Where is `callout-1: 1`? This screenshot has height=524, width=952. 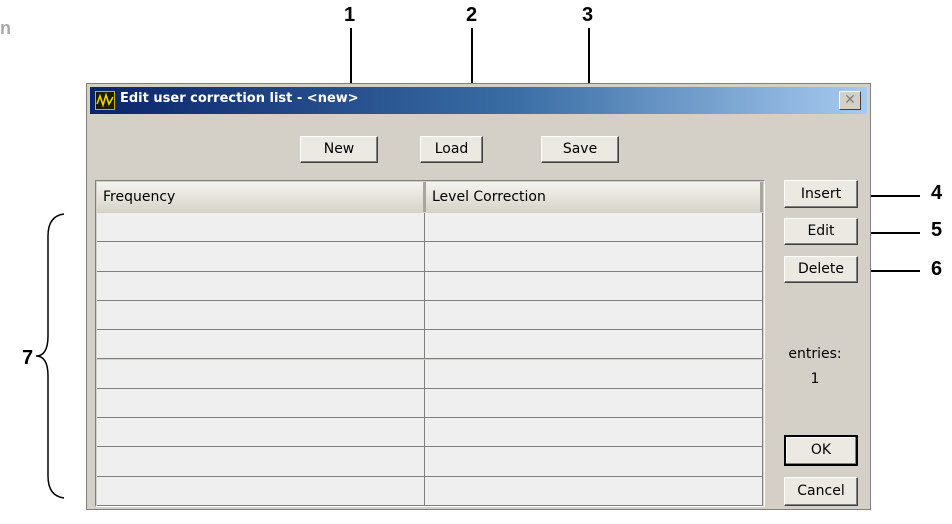 callout-1: 1 is located at coordinates (350, 15).